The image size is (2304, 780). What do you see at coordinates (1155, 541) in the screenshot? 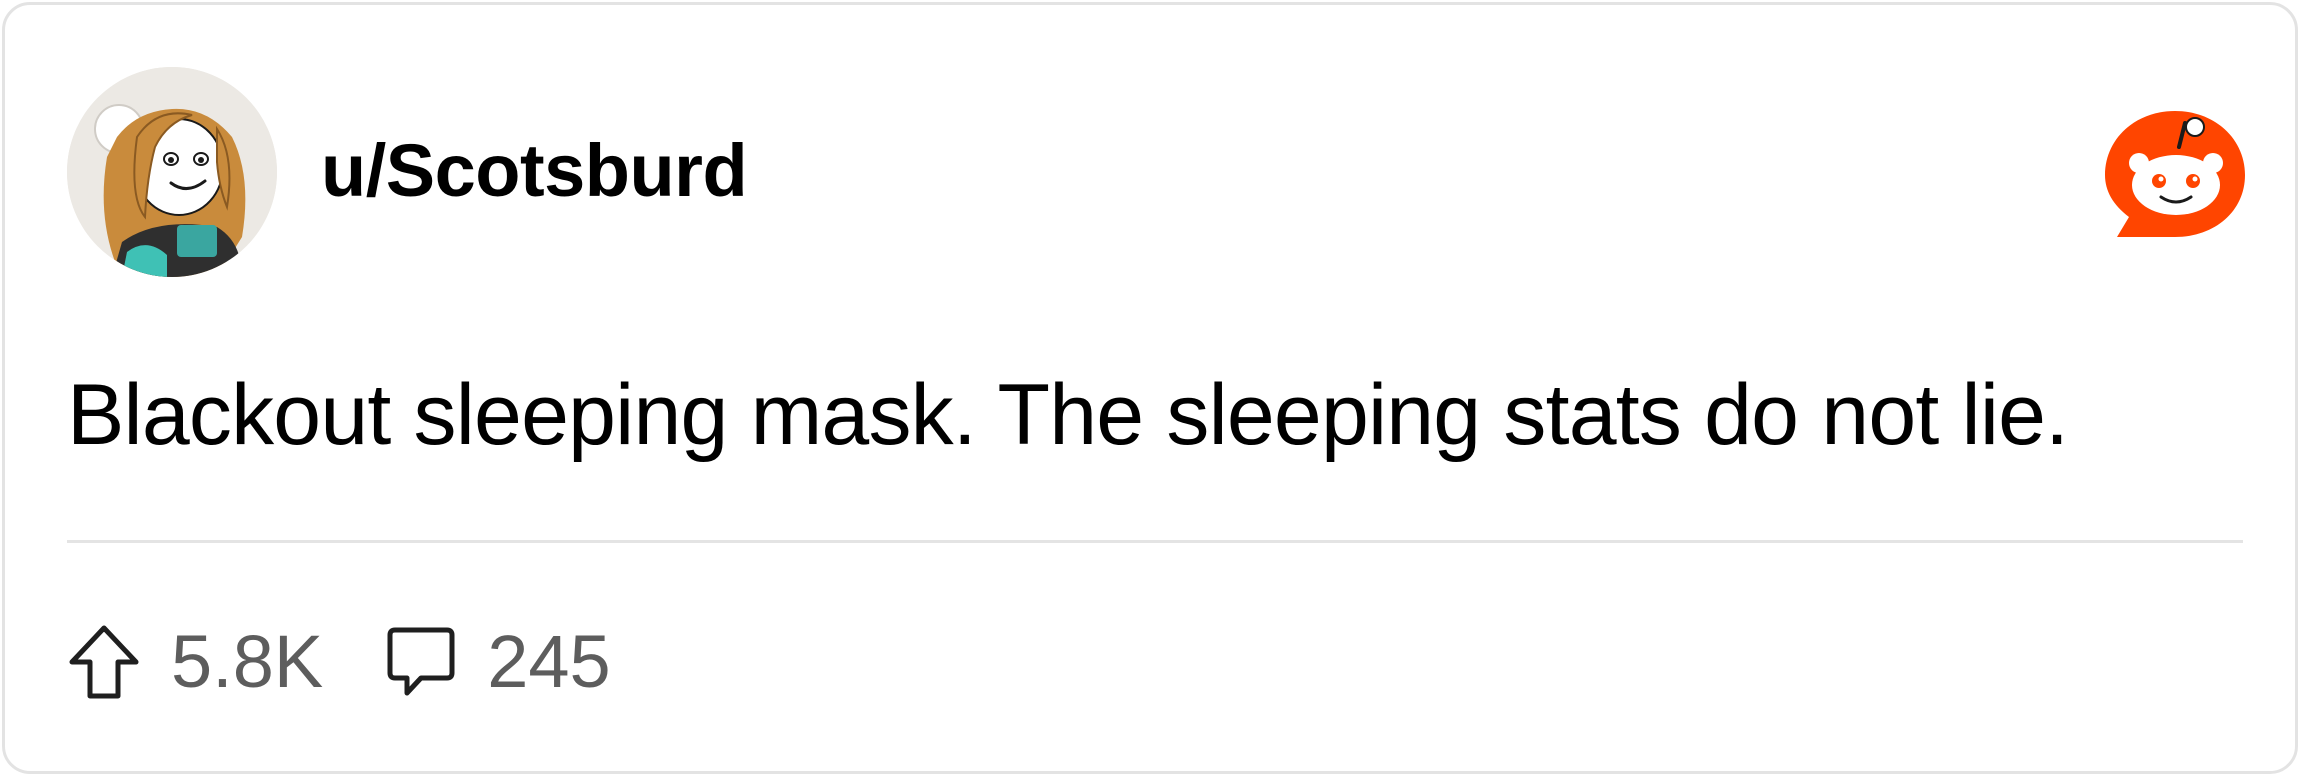
I see `divider` at bounding box center [1155, 541].